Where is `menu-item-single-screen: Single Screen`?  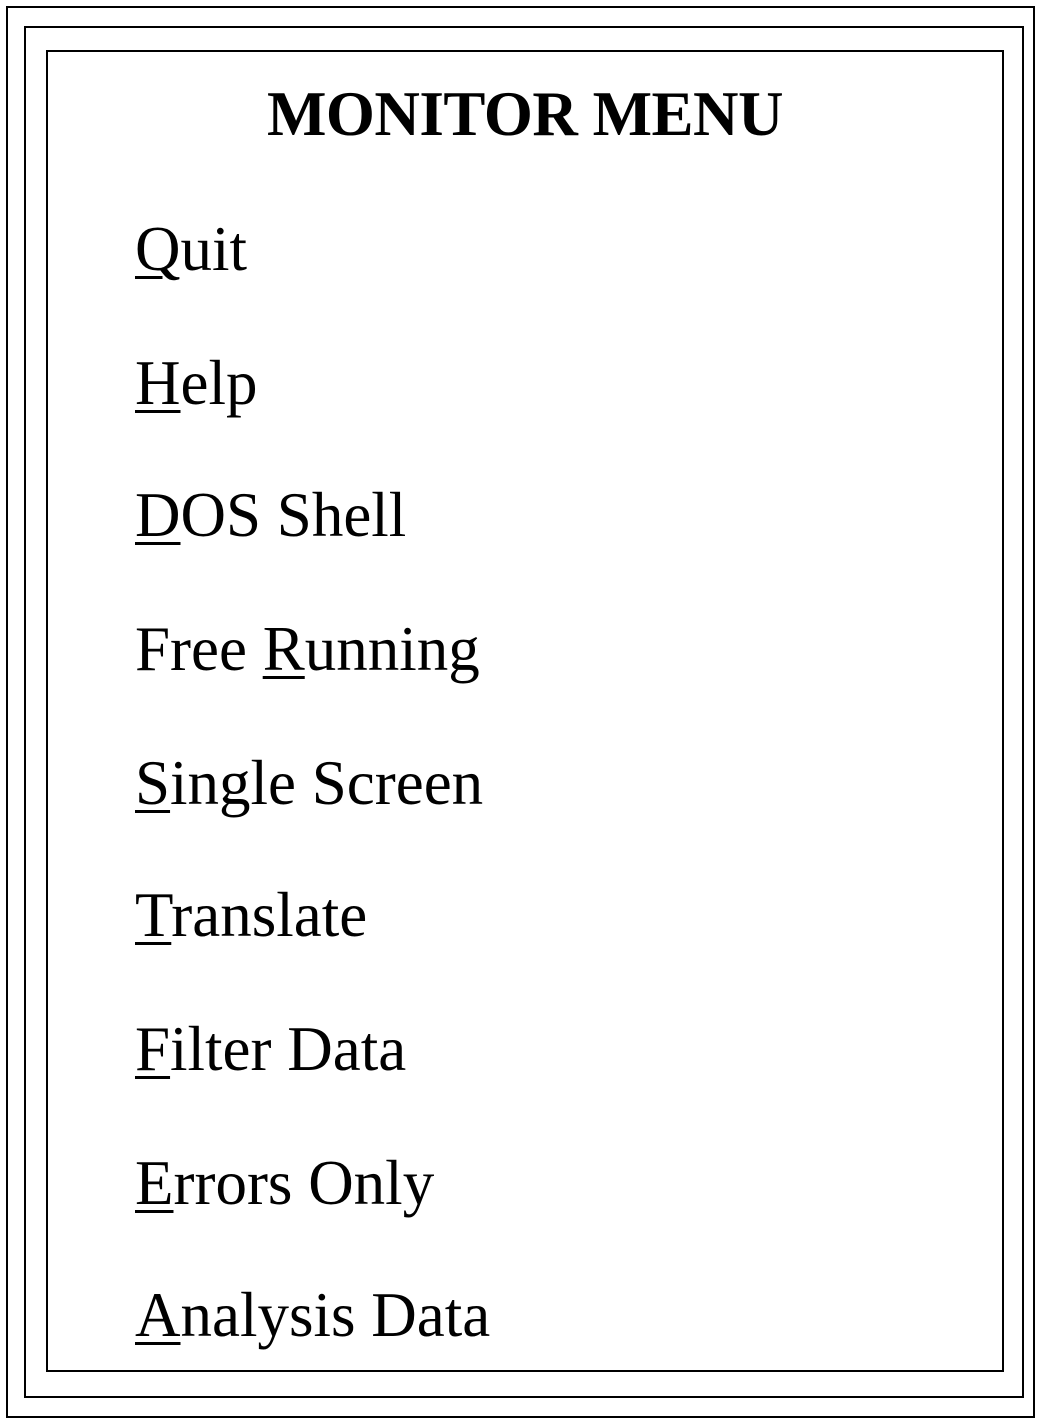 menu-item-single-screen: Single Screen is located at coordinates (309, 783).